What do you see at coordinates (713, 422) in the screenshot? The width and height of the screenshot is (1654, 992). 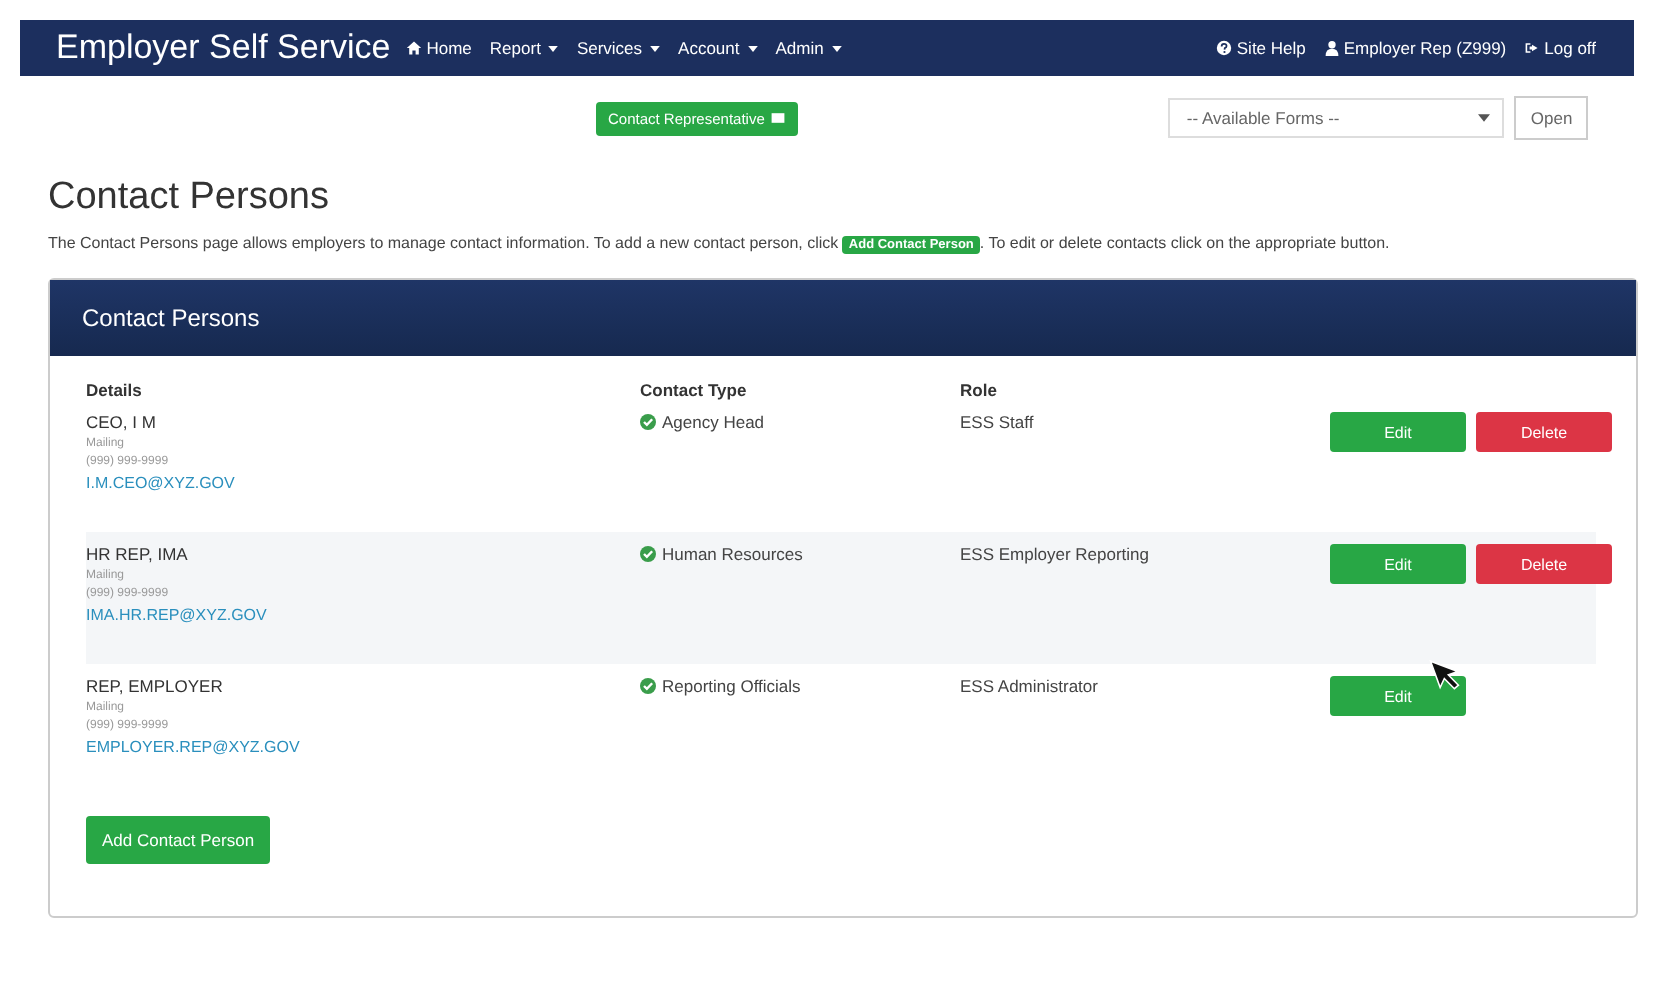 I see `contact-type: Agency Head` at bounding box center [713, 422].